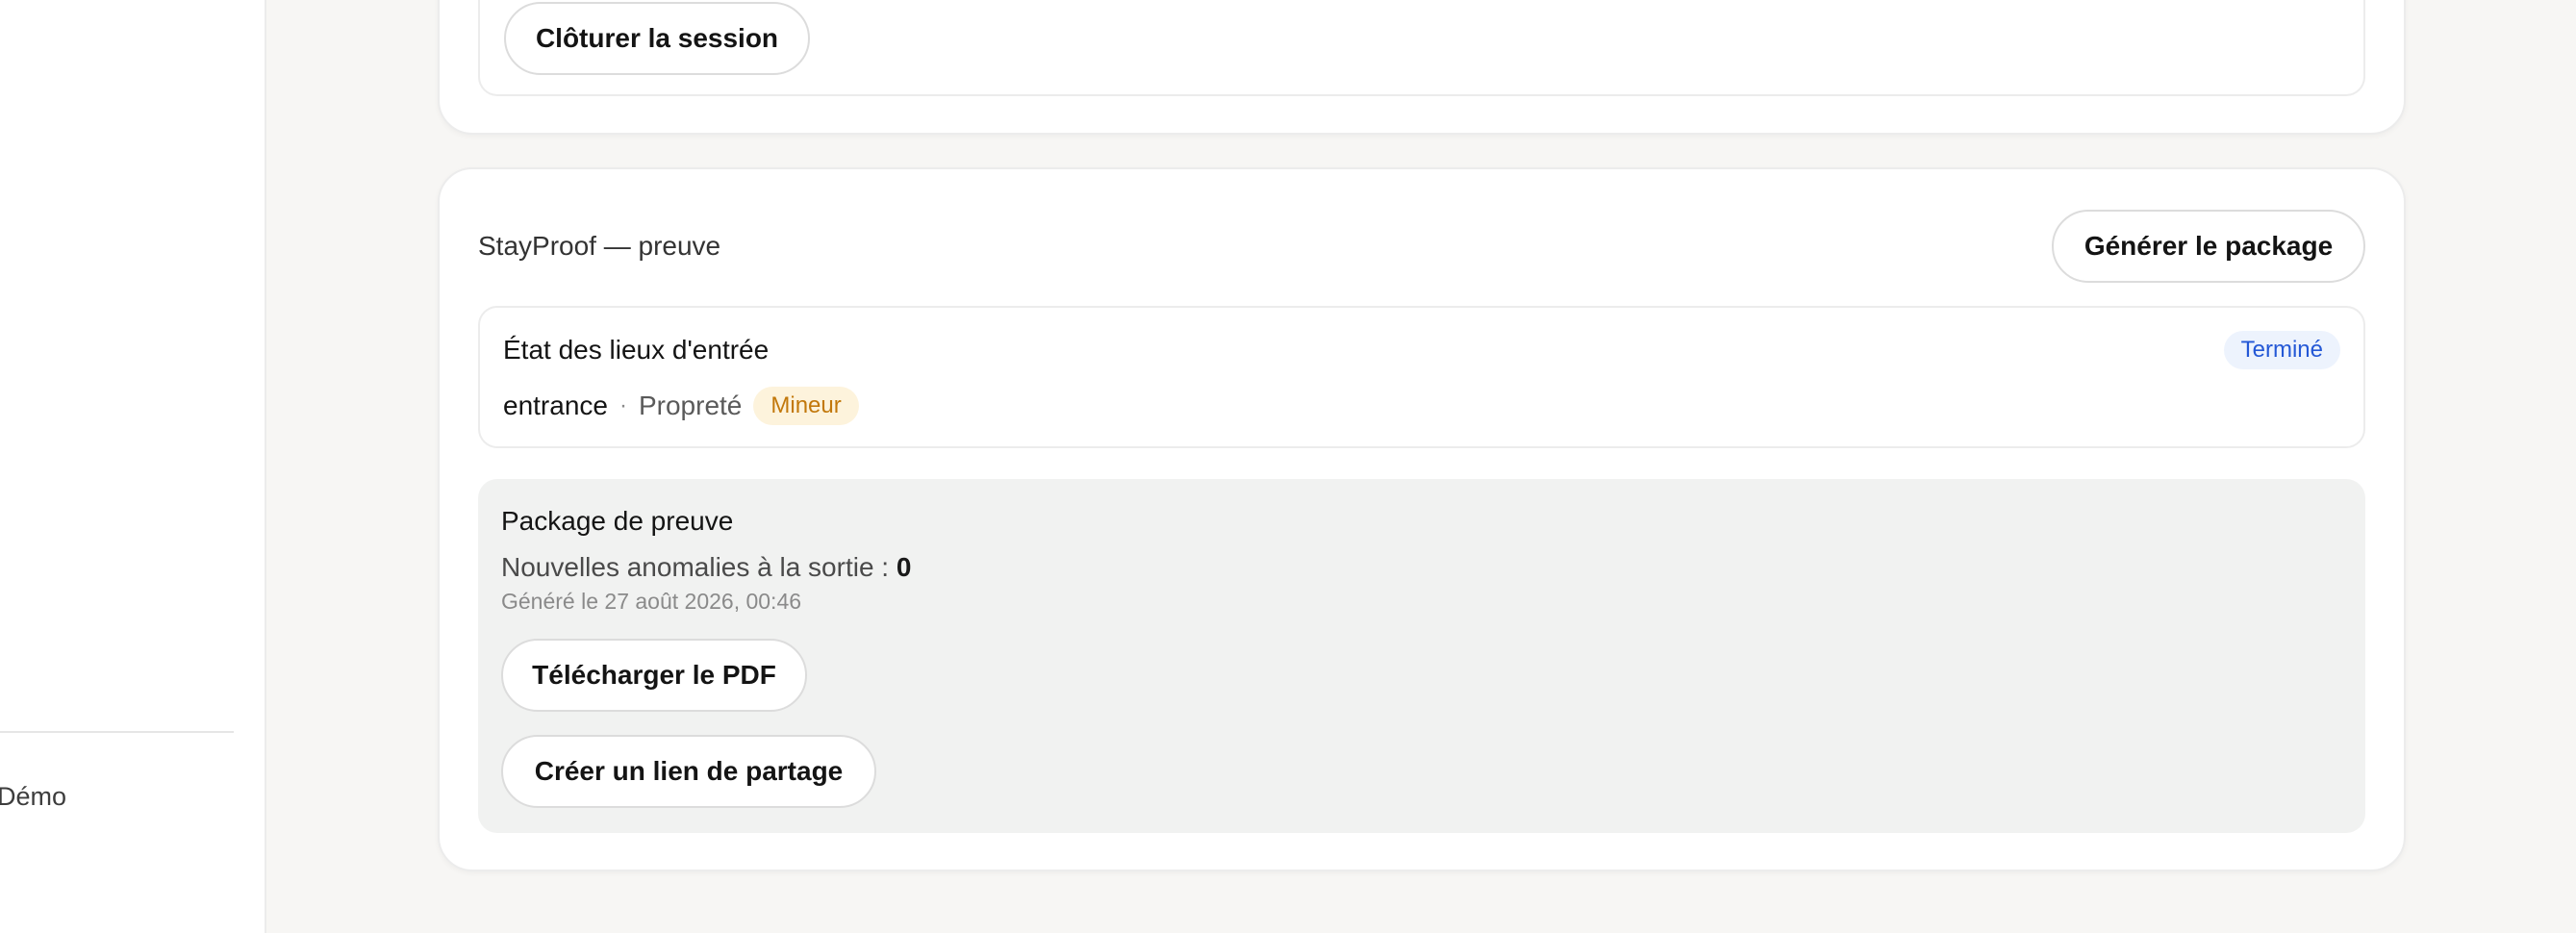 Image resolution: width=2576 pixels, height=933 pixels. I want to click on proof-card-title: StayProof — preuve, so click(599, 246).